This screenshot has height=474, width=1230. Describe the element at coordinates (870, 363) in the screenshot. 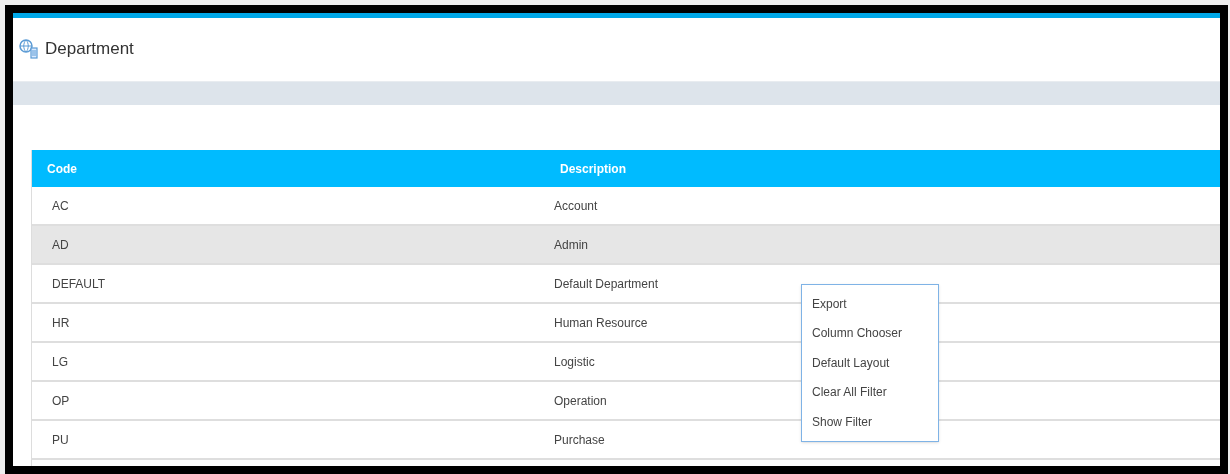

I see `menu-item: Default Layout` at that location.